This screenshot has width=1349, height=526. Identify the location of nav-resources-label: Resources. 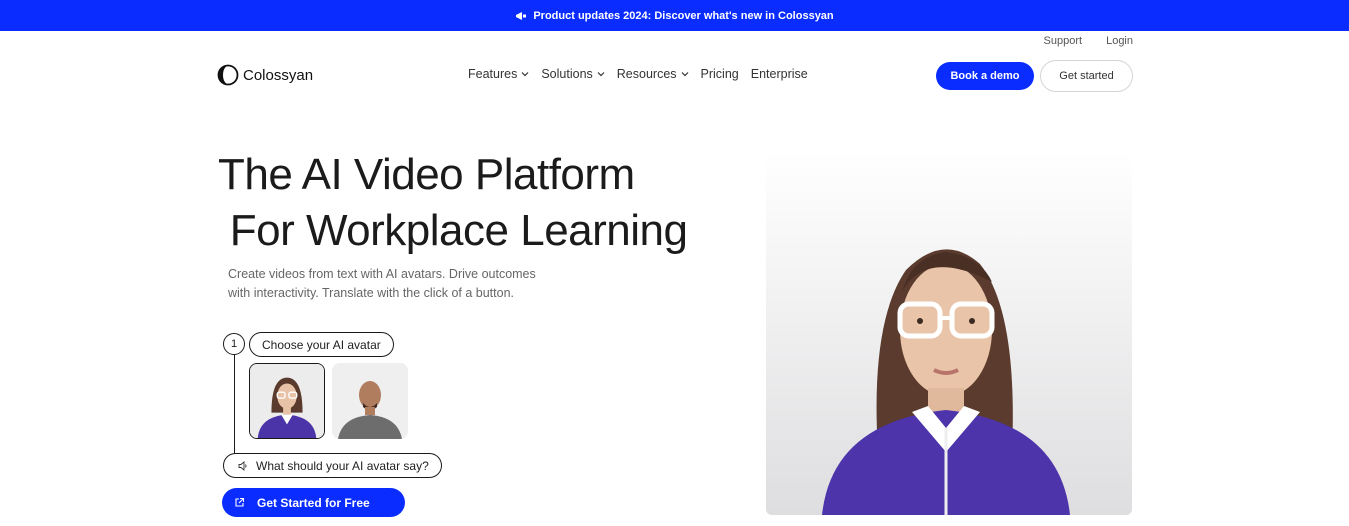
(646, 74).